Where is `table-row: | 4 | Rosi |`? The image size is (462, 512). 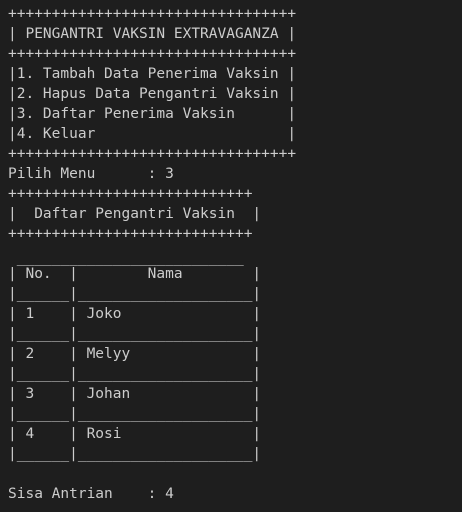 table-row: | 4 | Rosi | is located at coordinates (135, 434).